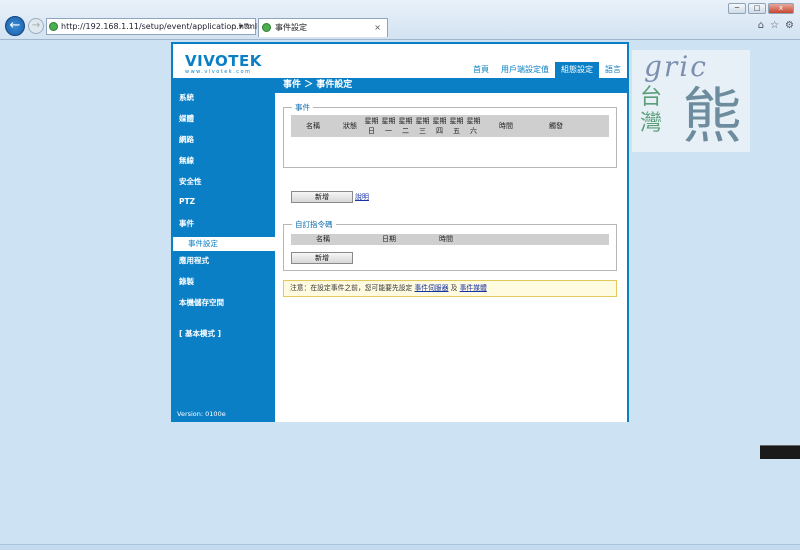 This screenshot has height=550, width=800. Describe the element at coordinates (737, 8) in the screenshot. I see `minimize-button: ─` at that location.